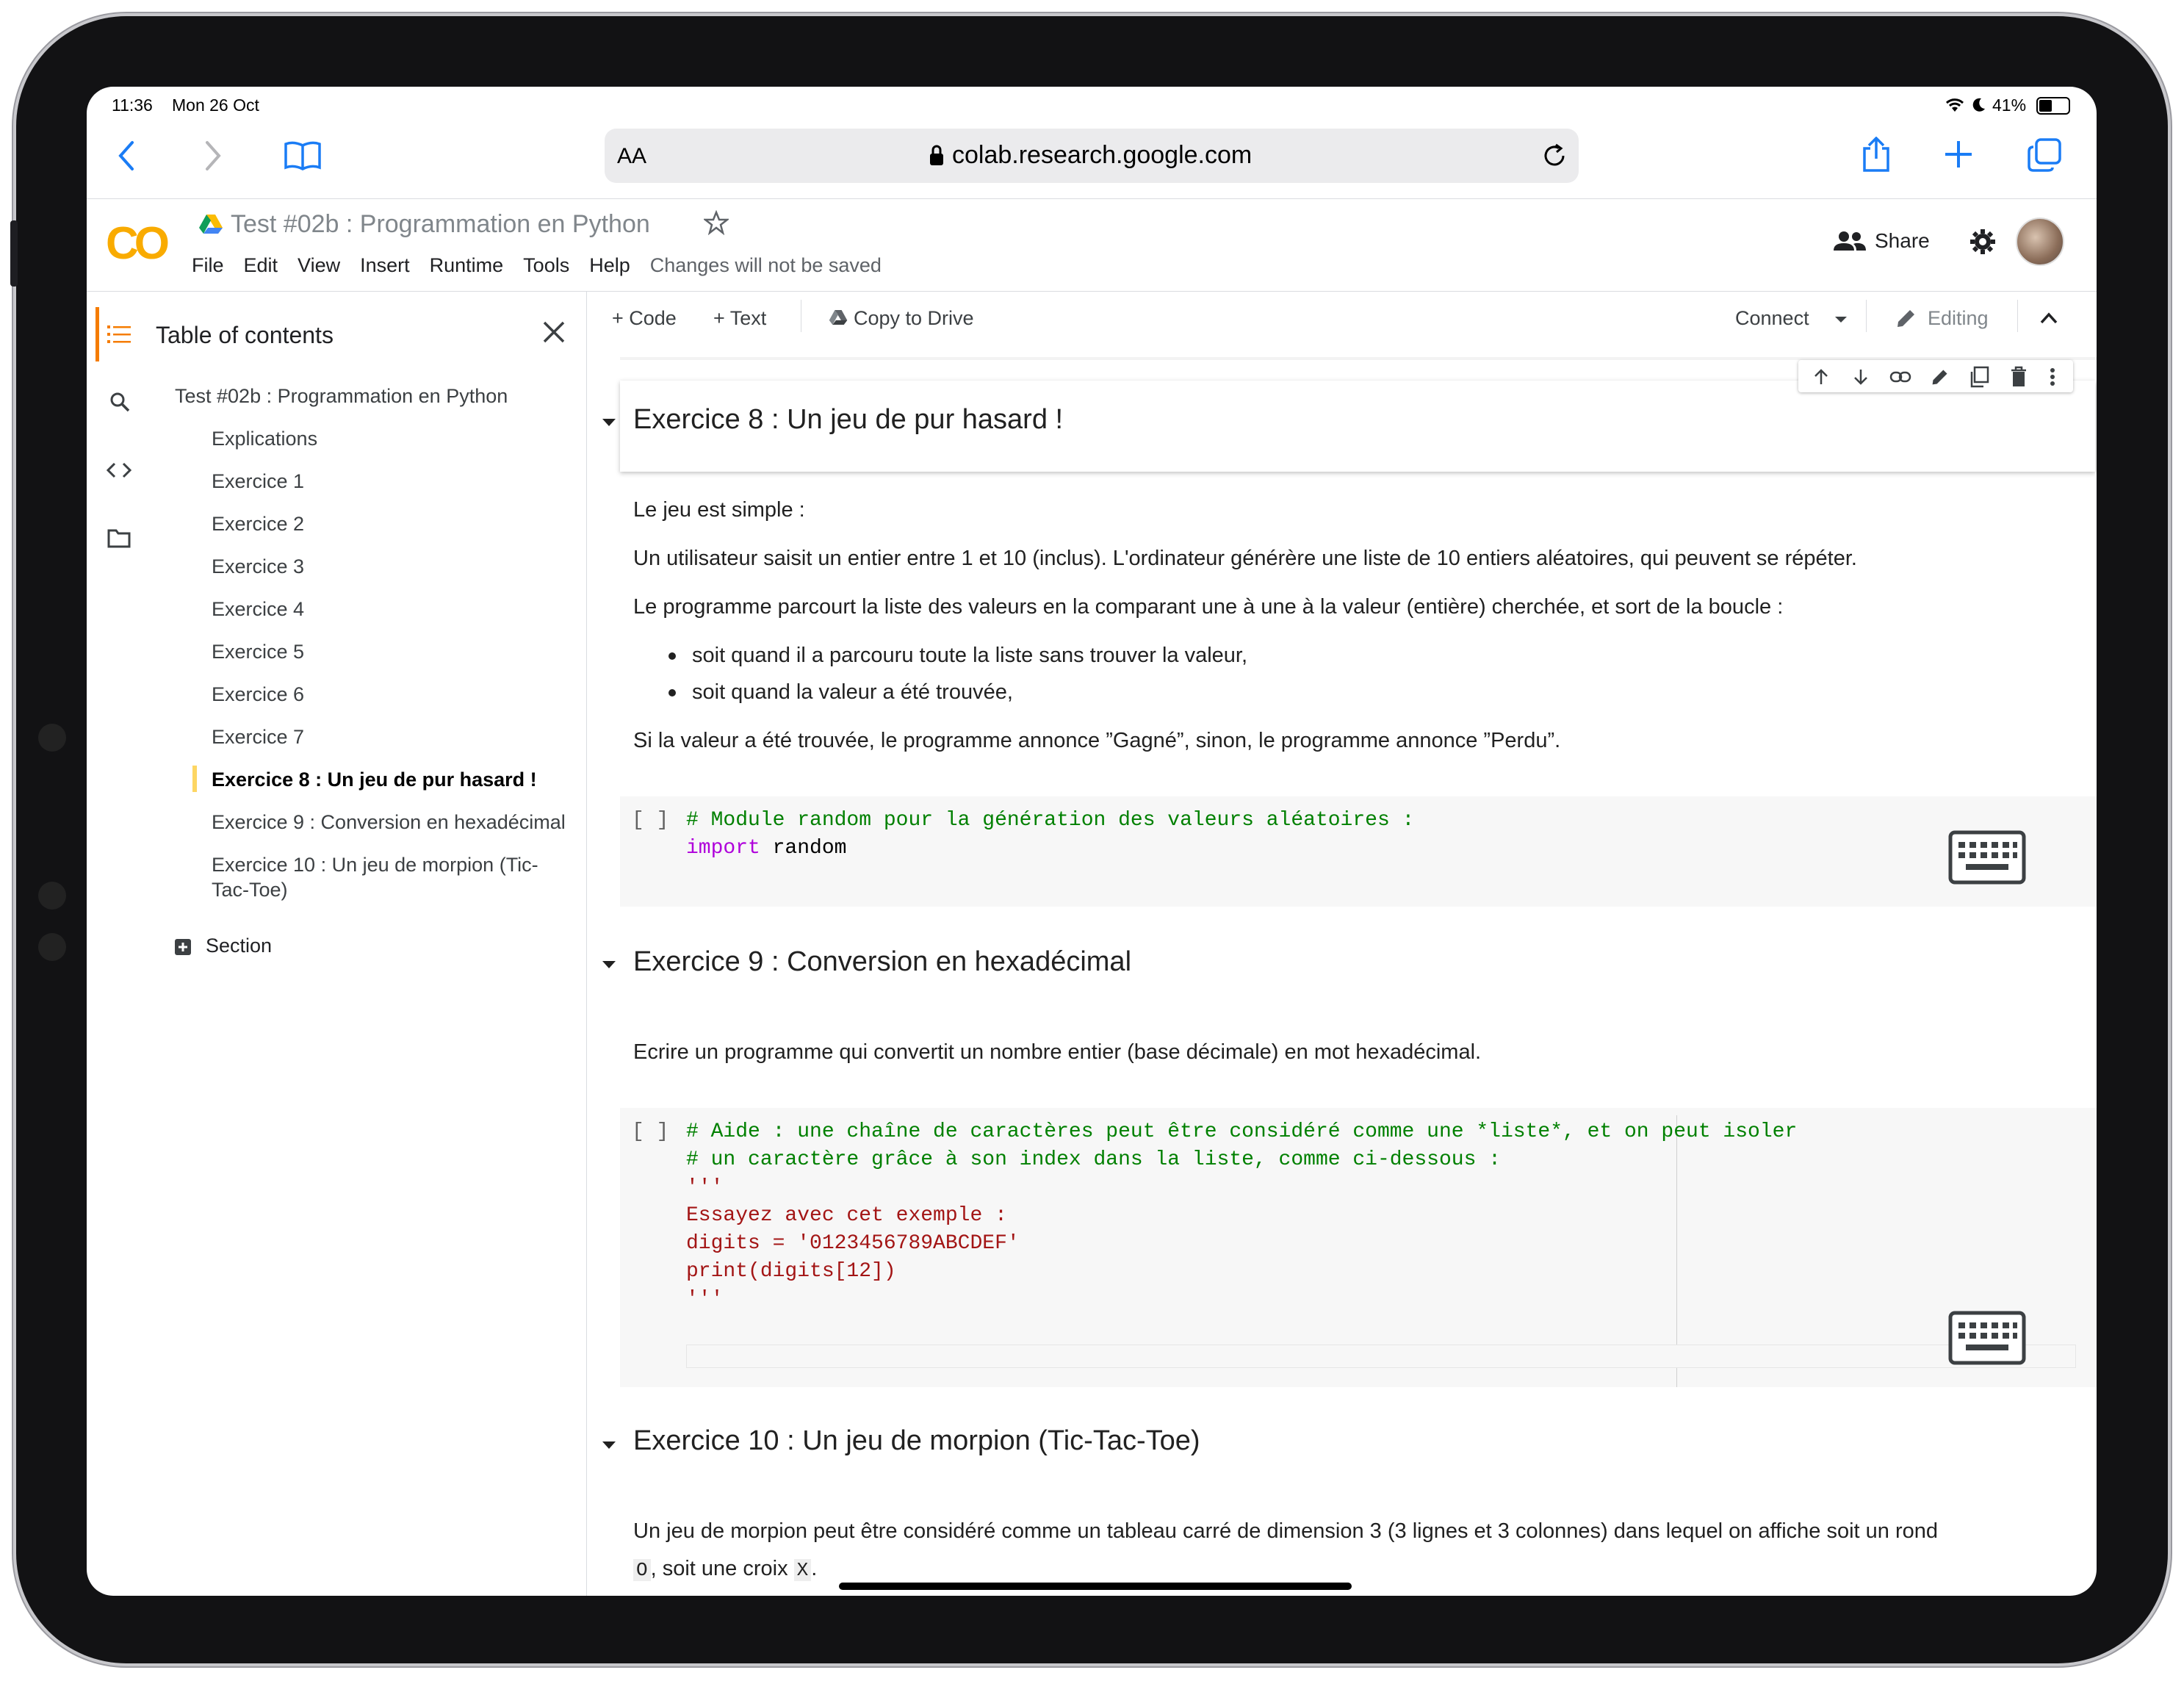  What do you see at coordinates (467, 265) in the screenshot?
I see `menu-runtime: Runtime` at bounding box center [467, 265].